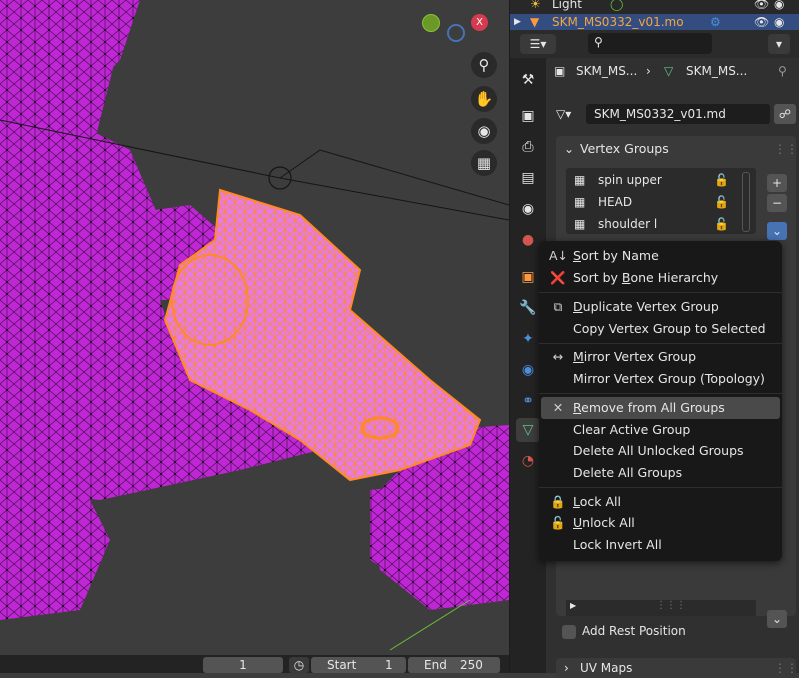 The height and width of the screenshot is (678, 799). What do you see at coordinates (606, 668) in the screenshot?
I see `panel-title: UV Maps` at bounding box center [606, 668].